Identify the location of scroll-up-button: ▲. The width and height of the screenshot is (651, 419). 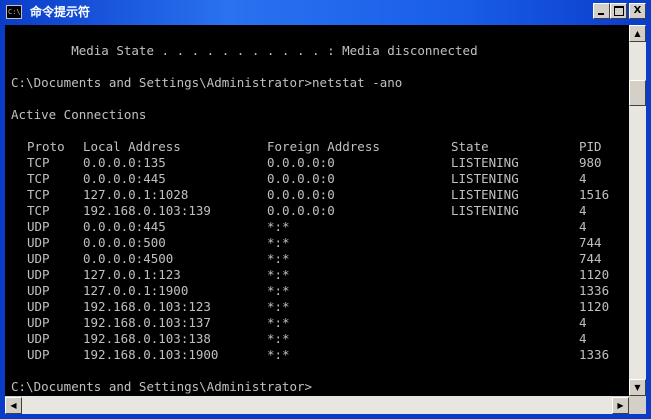
(637, 33).